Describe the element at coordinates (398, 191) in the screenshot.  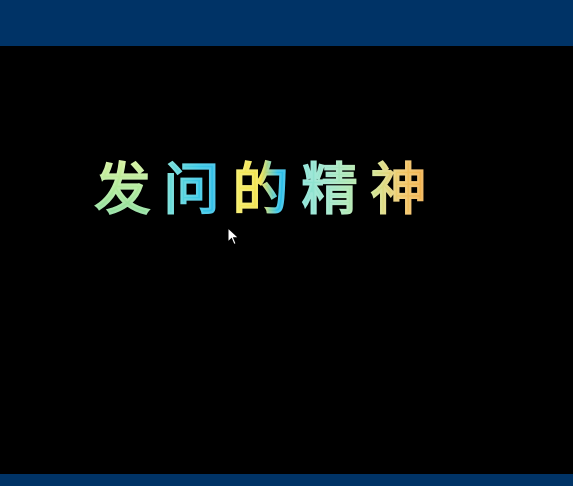
I see `title-char-5: 神` at that location.